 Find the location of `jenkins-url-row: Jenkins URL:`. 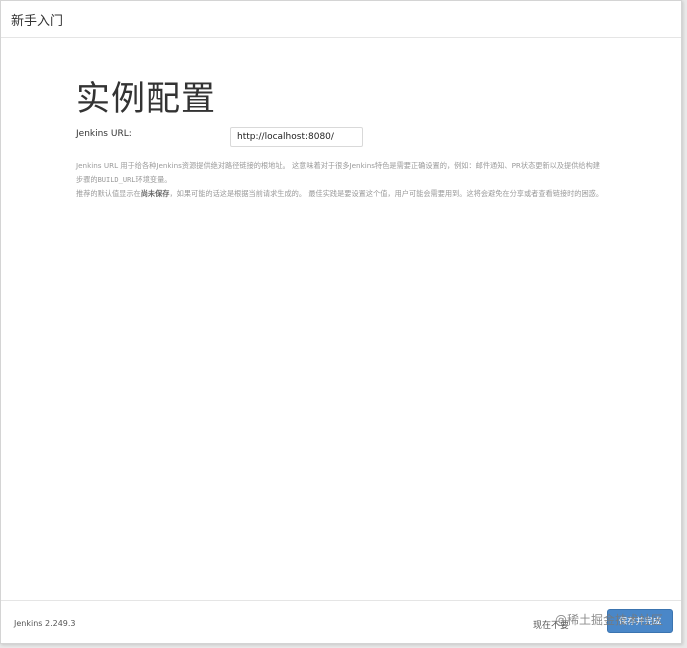

jenkins-url-row: Jenkins URL: is located at coordinates (346, 138).